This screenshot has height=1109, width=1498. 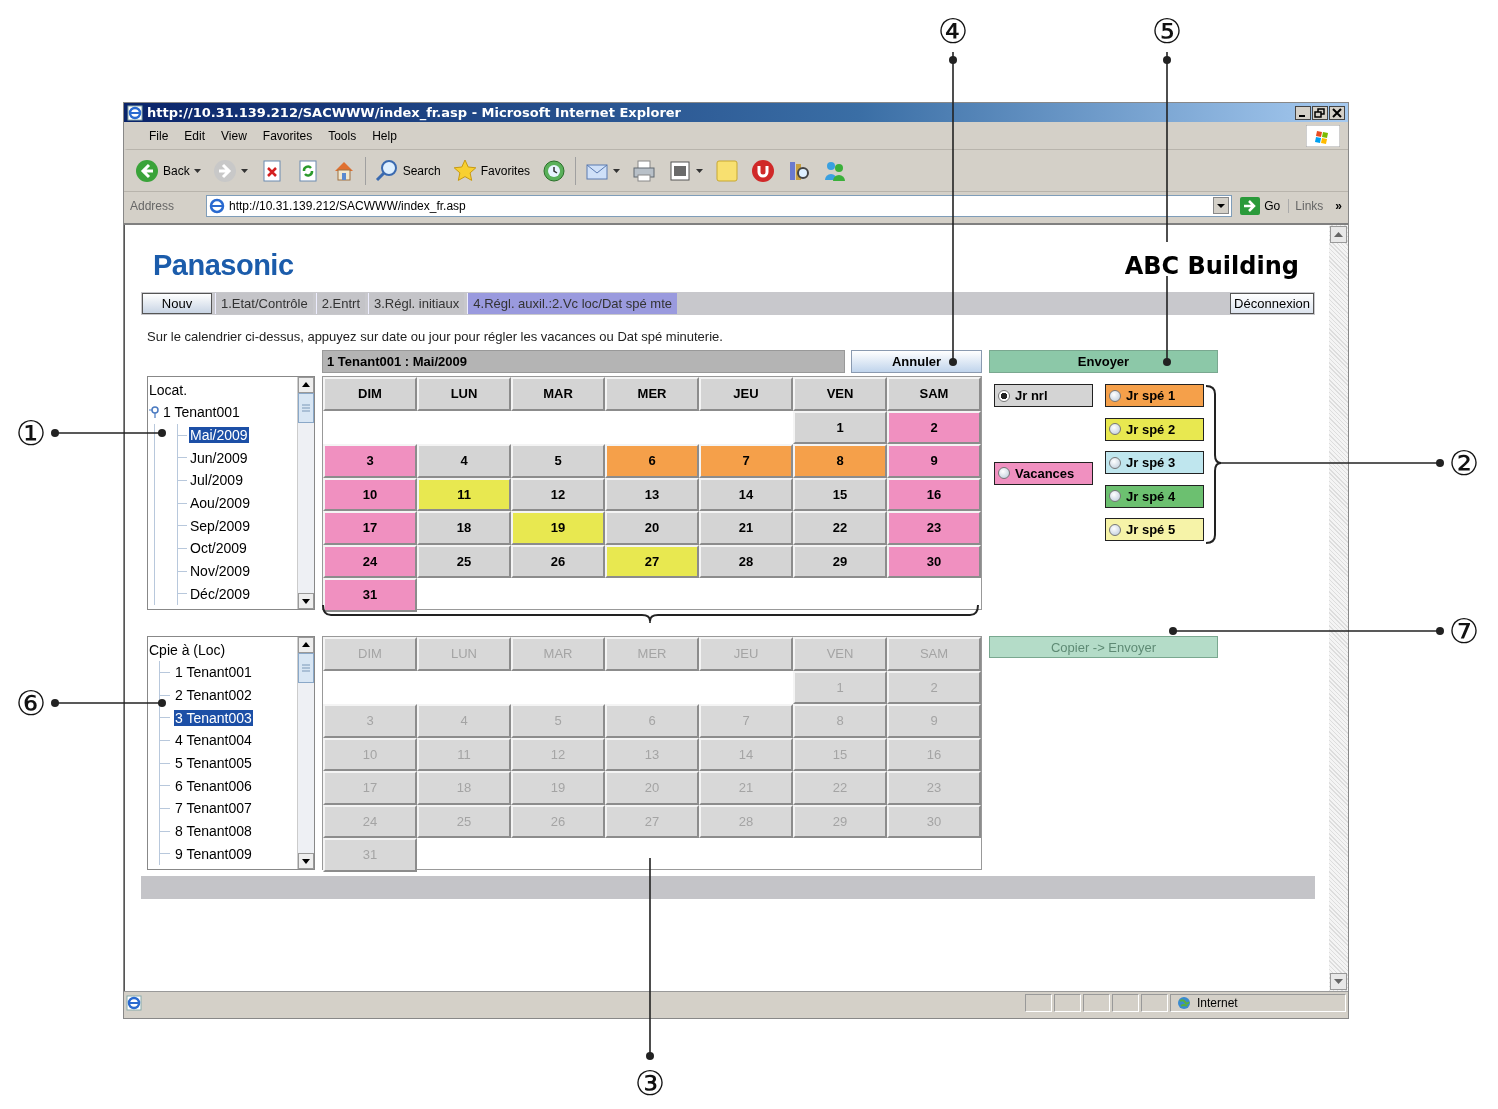 What do you see at coordinates (1272, 303) in the screenshot?
I see `logout-button: Déconnexion` at bounding box center [1272, 303].